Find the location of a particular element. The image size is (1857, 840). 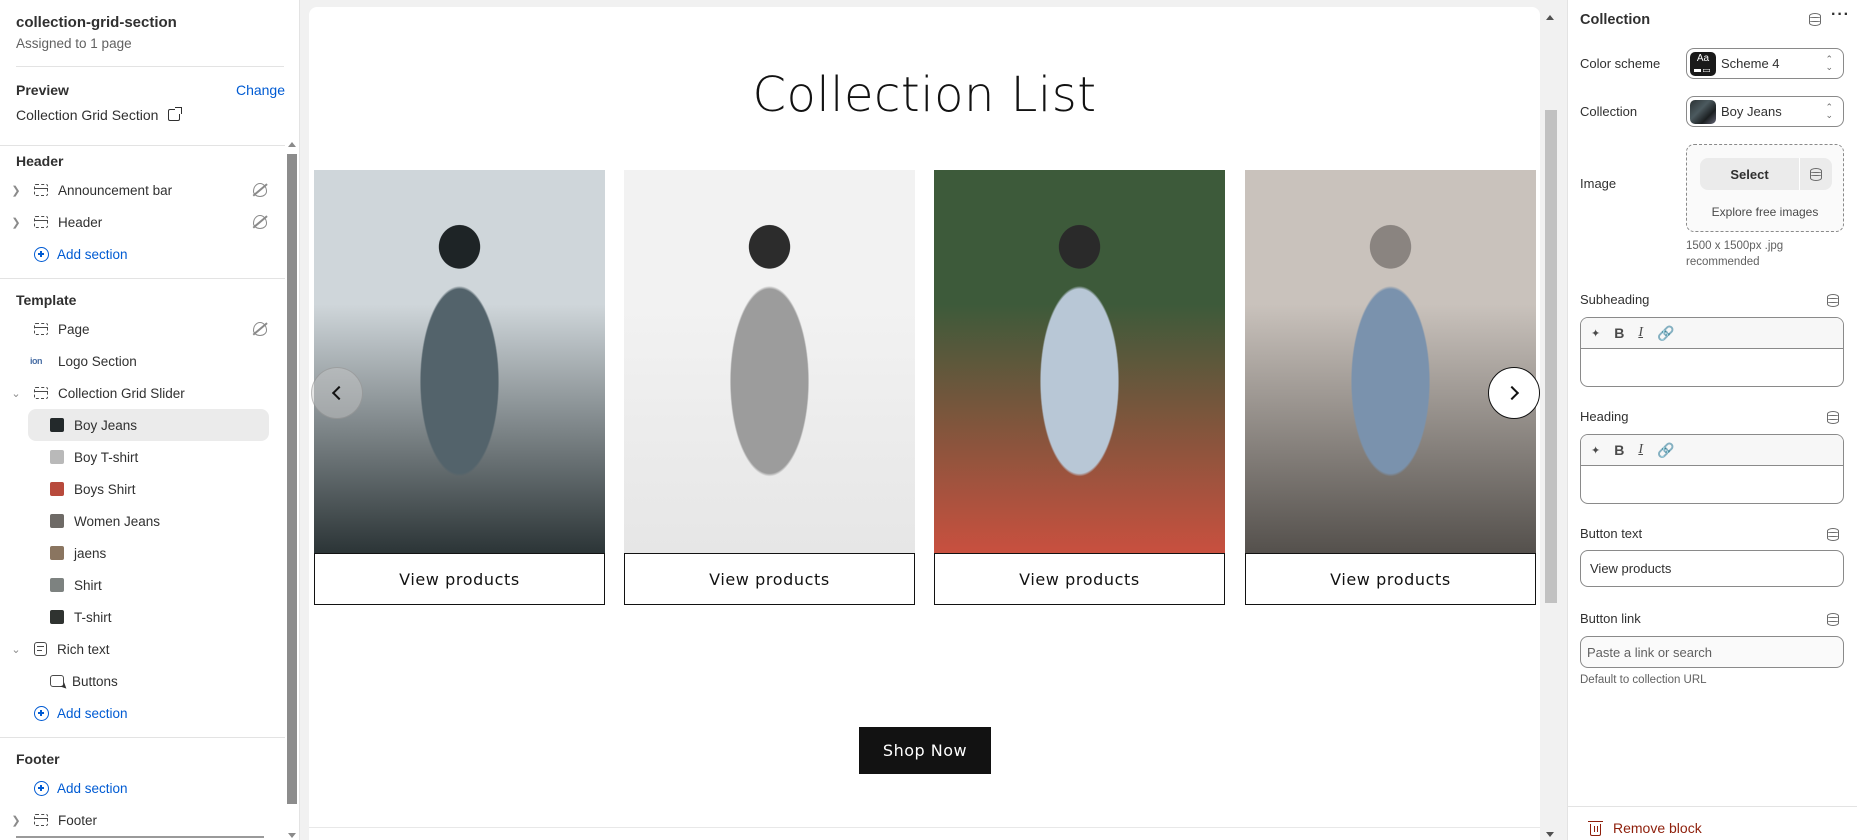

explore-free-images-link: Explore free images is located at coordinates (1765, 212).